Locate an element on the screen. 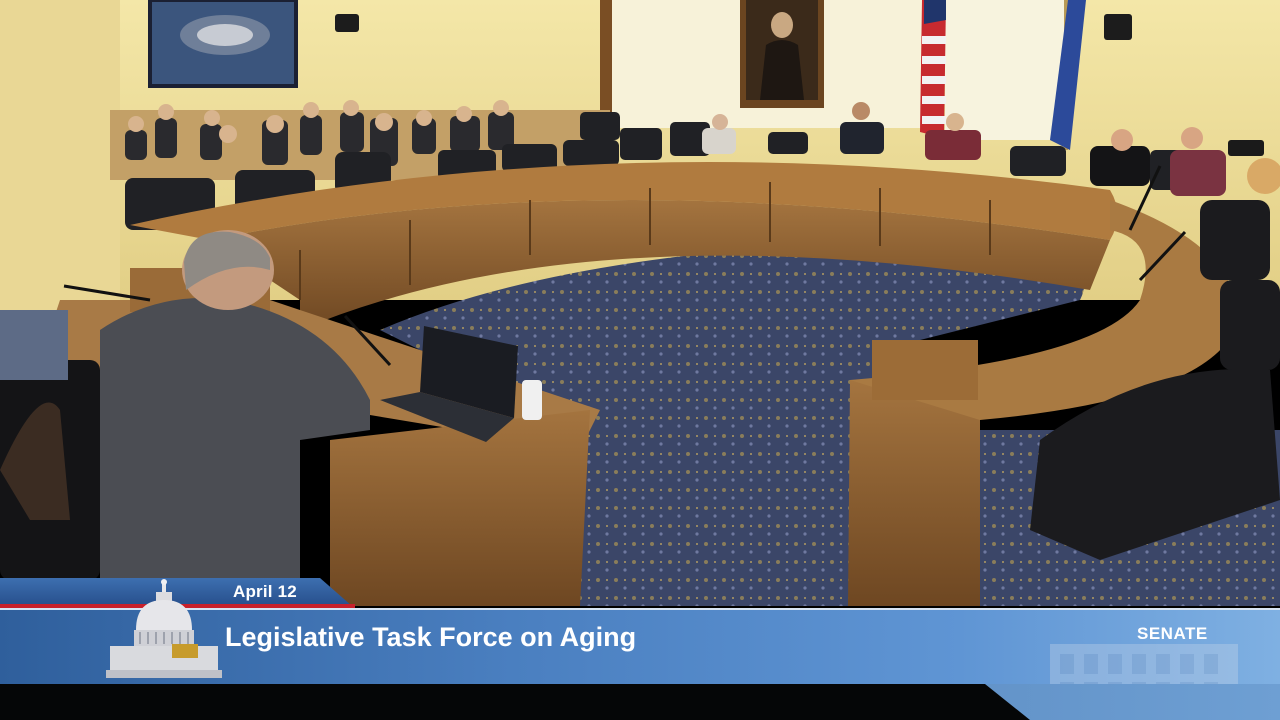  capitol-dome-icon is located at coordinates (164, 628).